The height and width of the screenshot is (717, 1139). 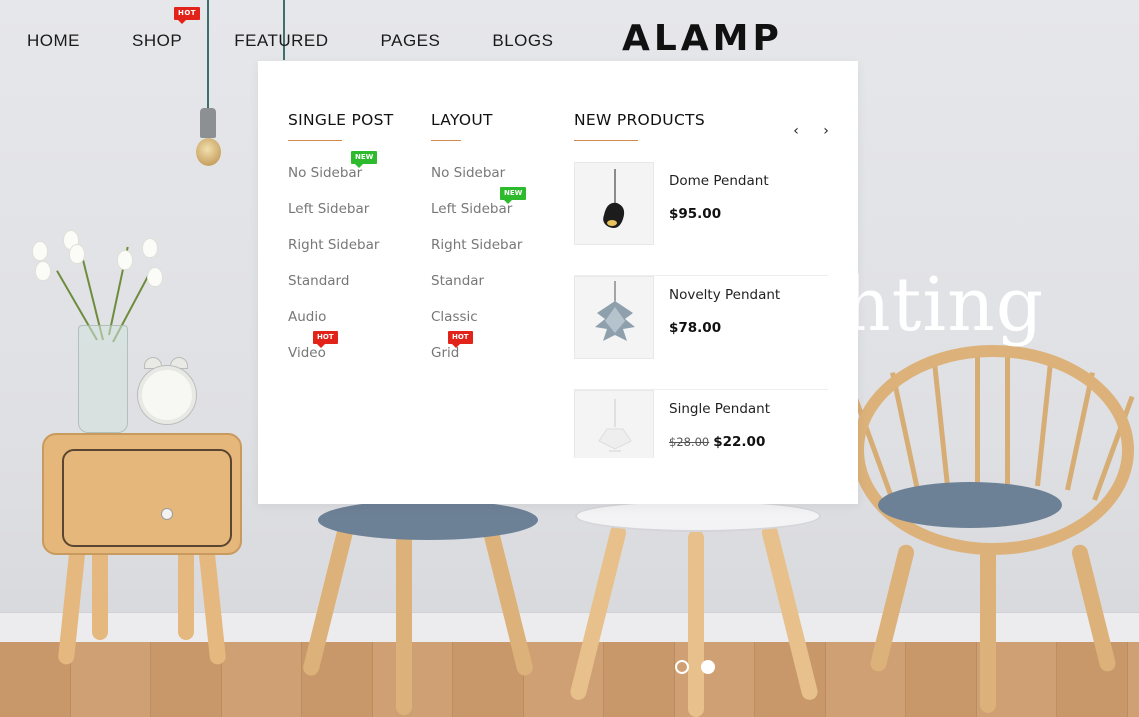 I want to click on nav-label: FEATURED, so click(x=281, y=40).